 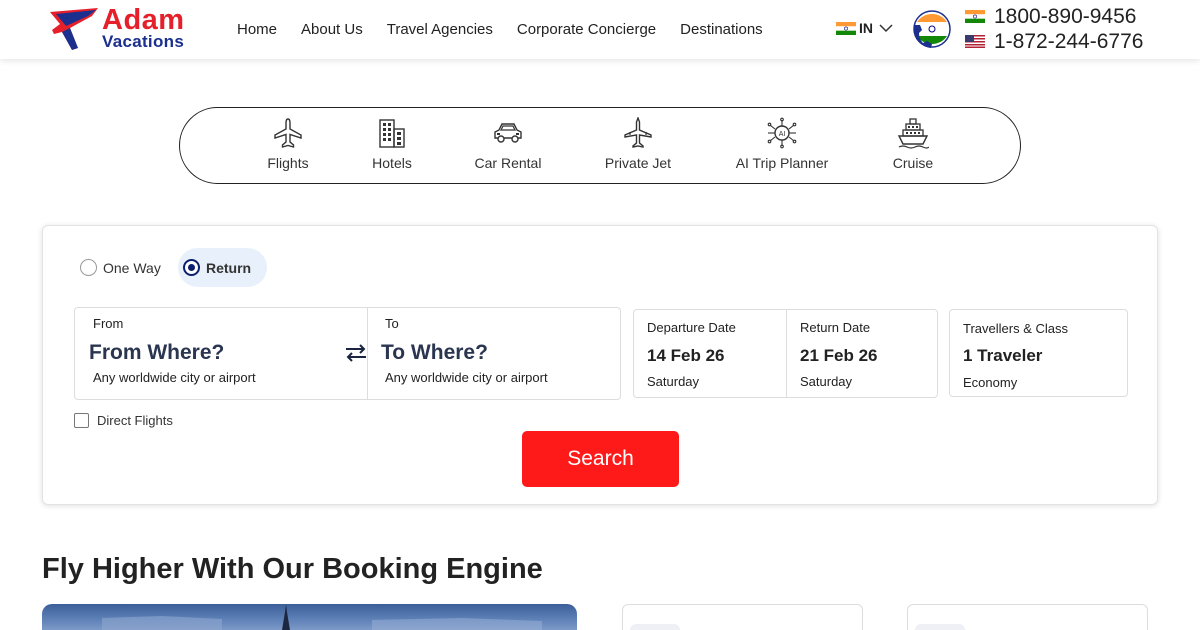 I want to click on from-label: From, so click(x=108, y=323).